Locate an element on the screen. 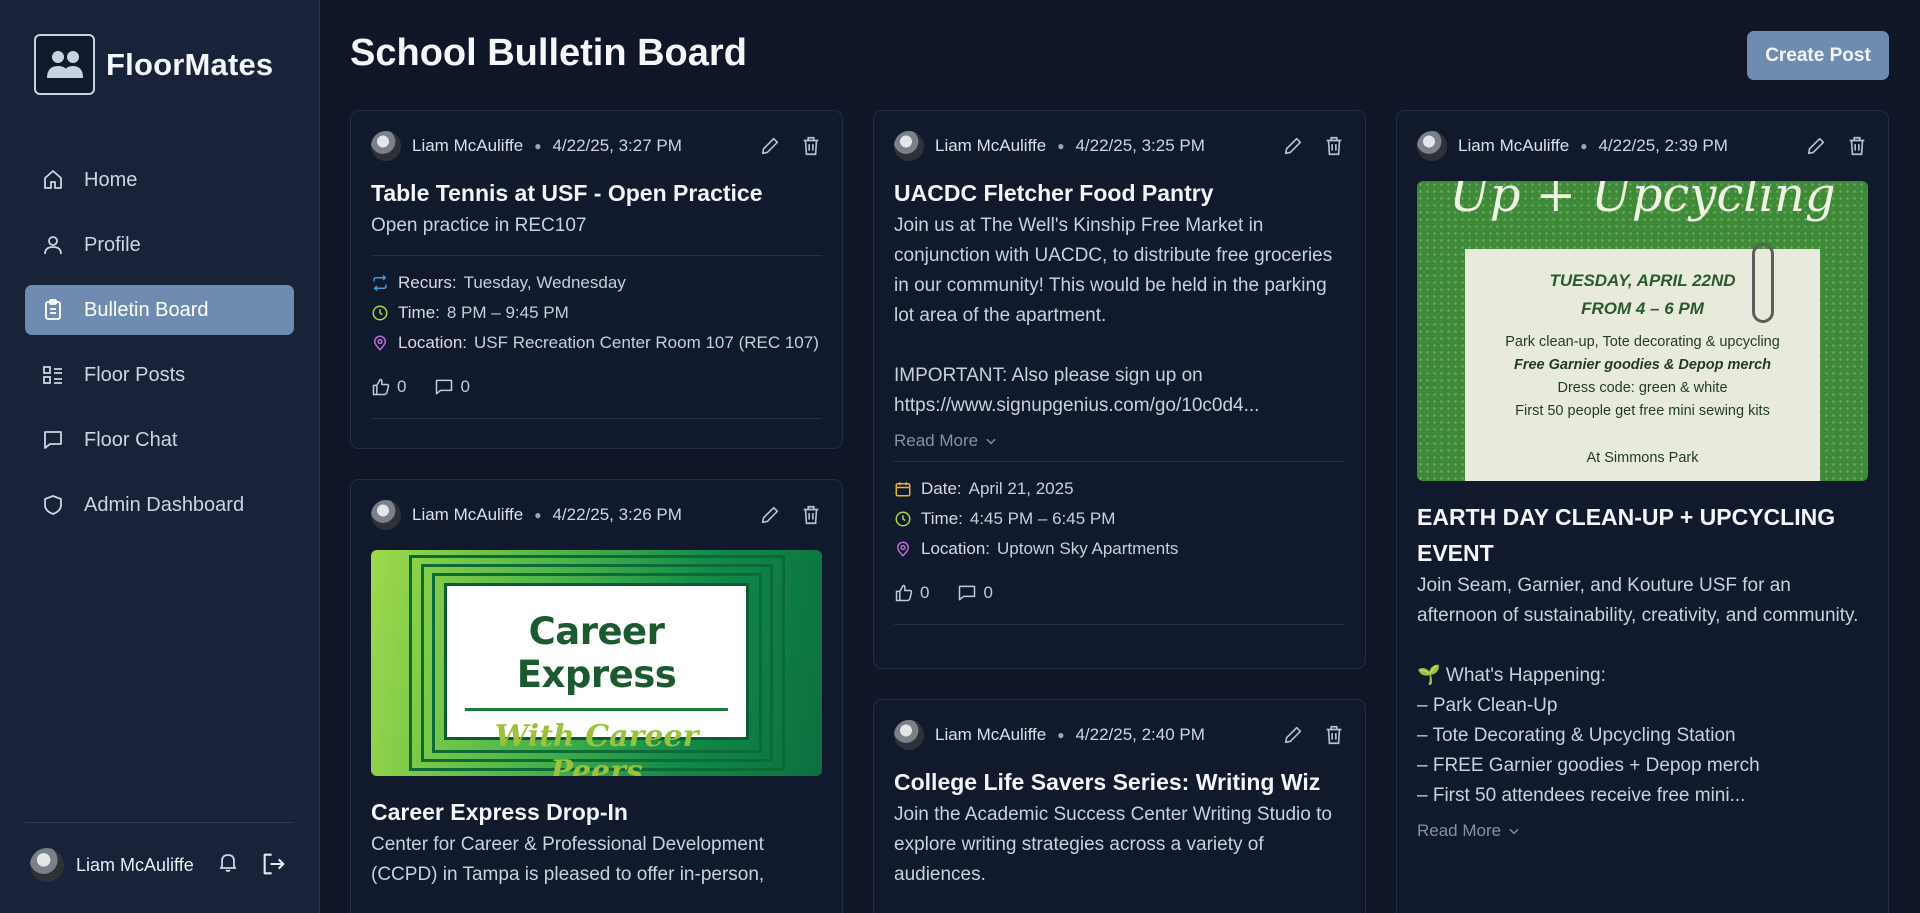  clock-icon is located at coordinates (380, 313).